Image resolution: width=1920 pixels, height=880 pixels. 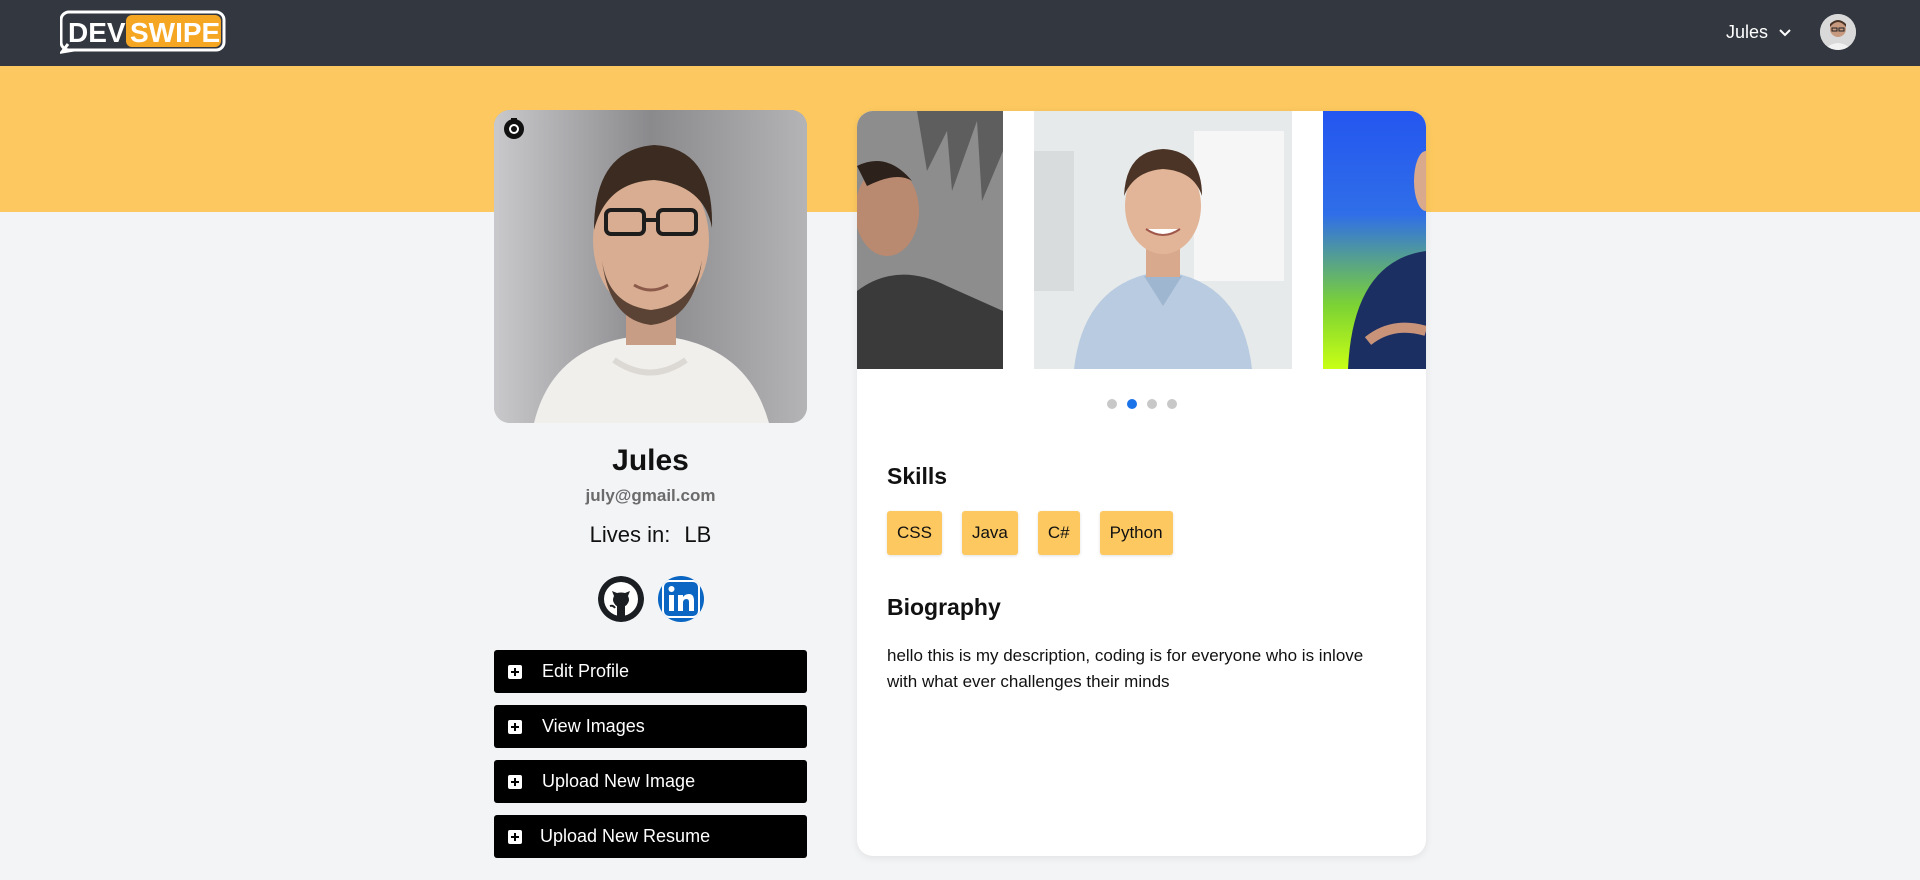 I want to click on top-navbar: DEV SWIPE Jules, so click(x=960, y=33).